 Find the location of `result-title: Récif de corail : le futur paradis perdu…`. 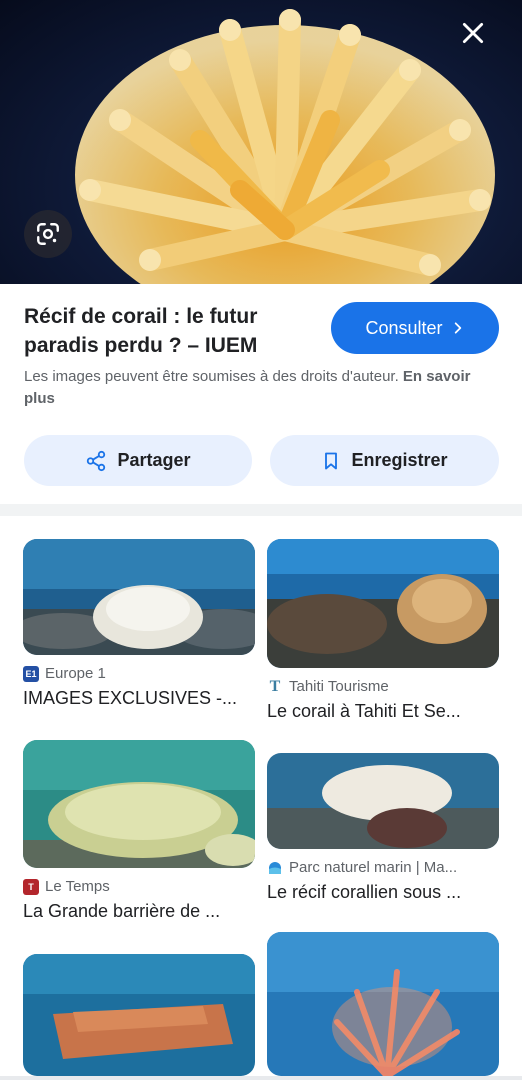

result-title: Récif de corail : le futur paradis perdu… is located at coordinates (169, 331).